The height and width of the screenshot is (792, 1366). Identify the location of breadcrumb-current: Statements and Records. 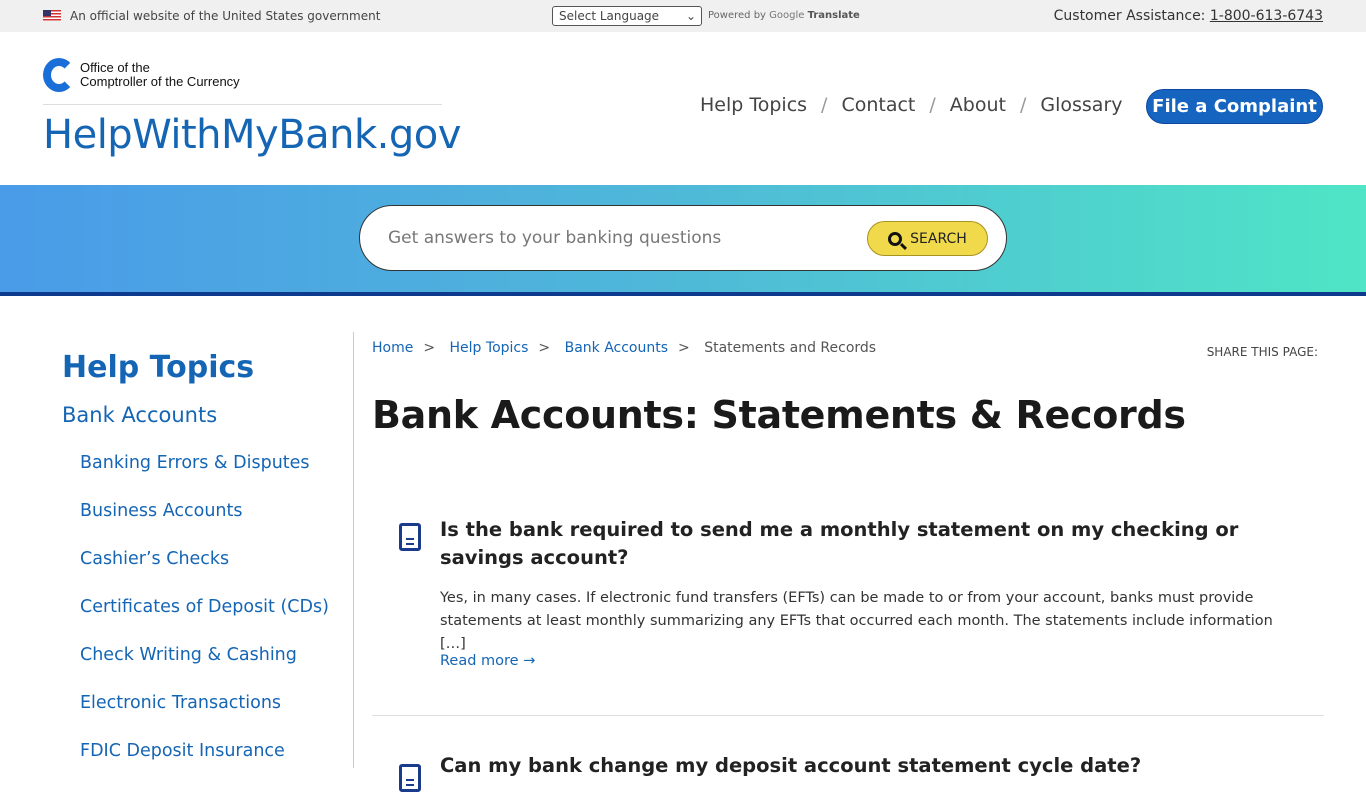
(790, 348).